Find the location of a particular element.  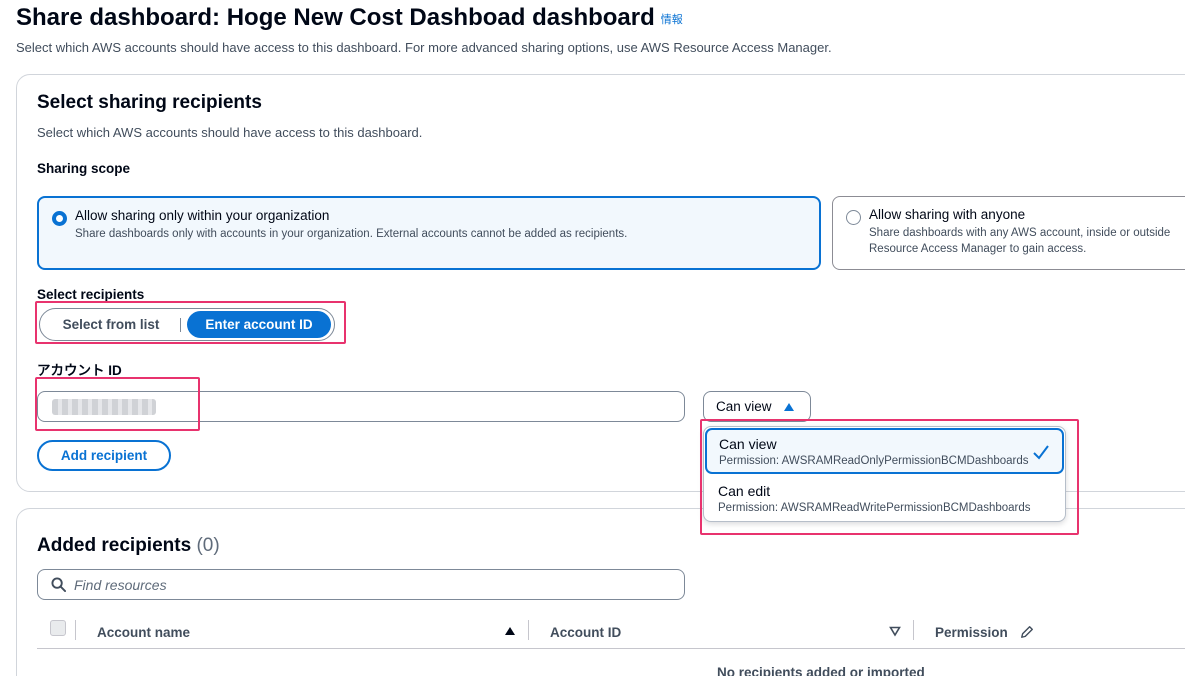

info-link: 情報 is located at coordinates (672, 20).